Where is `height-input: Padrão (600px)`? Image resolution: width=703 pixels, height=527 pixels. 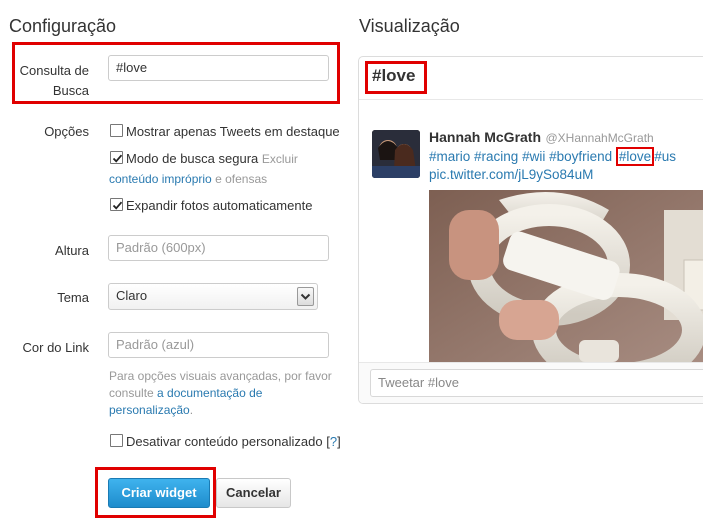 height-input: Padrão (600px) is located at coordinates (218, 248).